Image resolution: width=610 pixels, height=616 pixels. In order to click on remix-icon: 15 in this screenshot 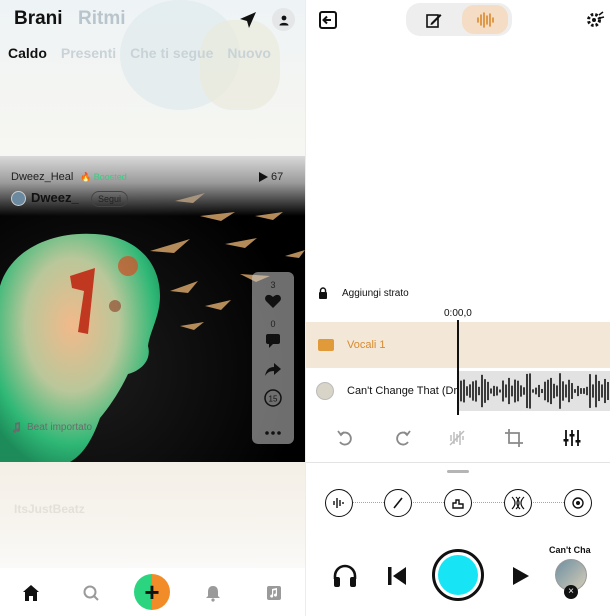, I will do `click(273, 398)`.